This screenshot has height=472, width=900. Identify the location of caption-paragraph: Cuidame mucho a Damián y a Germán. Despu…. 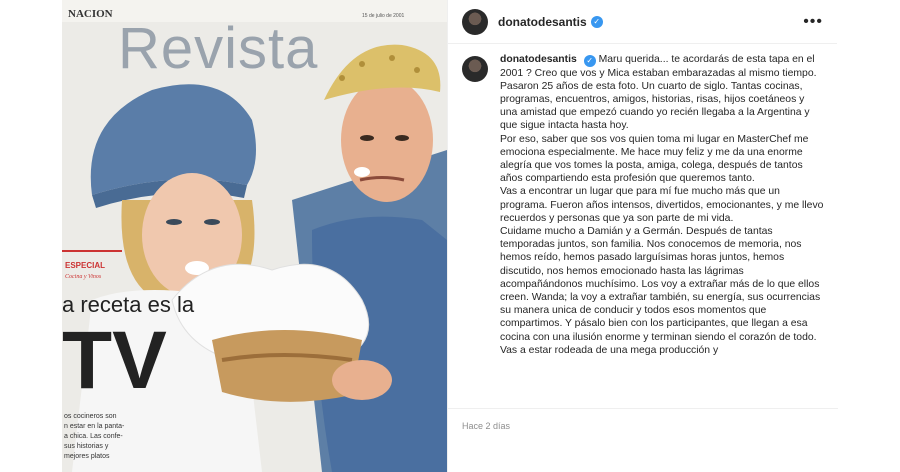
(660, 291).